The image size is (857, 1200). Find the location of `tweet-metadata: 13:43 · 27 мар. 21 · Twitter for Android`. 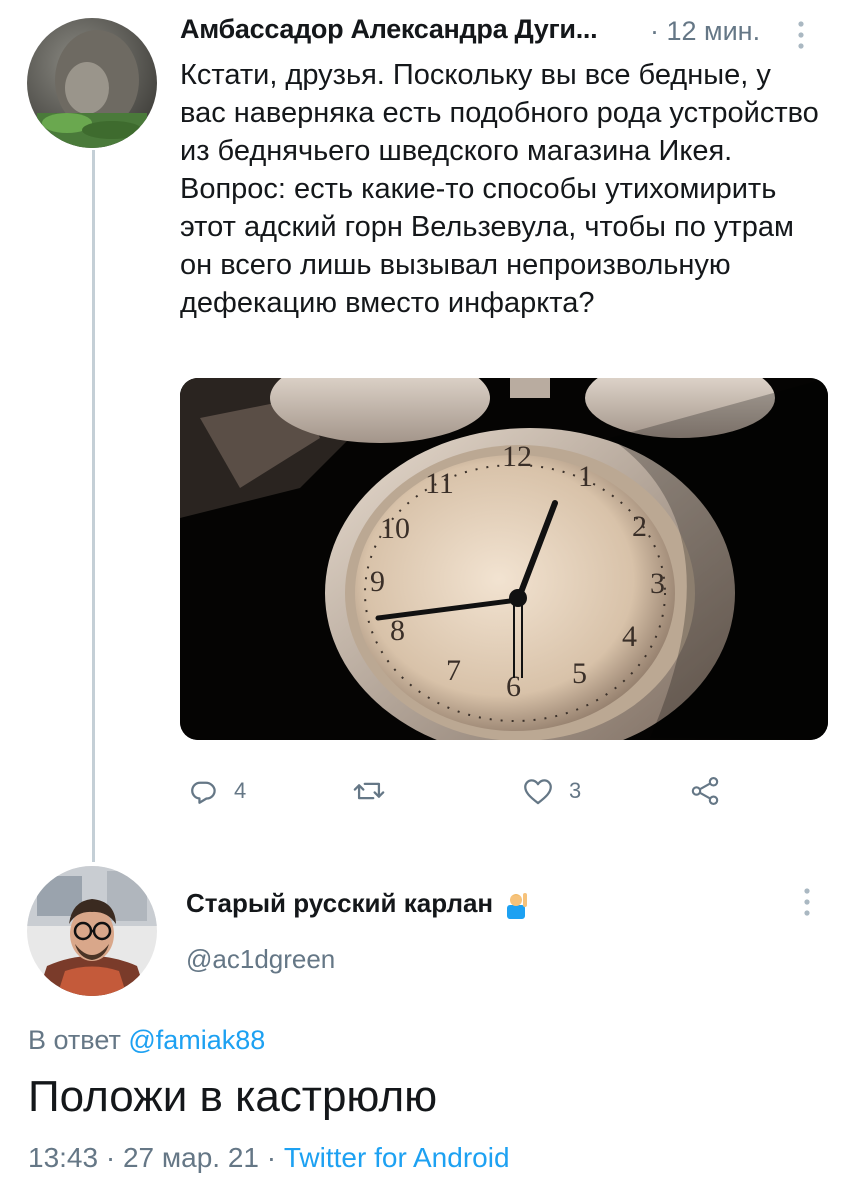

tweet-metadata: 13:43 · 27 мар. 21 · Twitter for Android is located at coordinates (269, 1158).